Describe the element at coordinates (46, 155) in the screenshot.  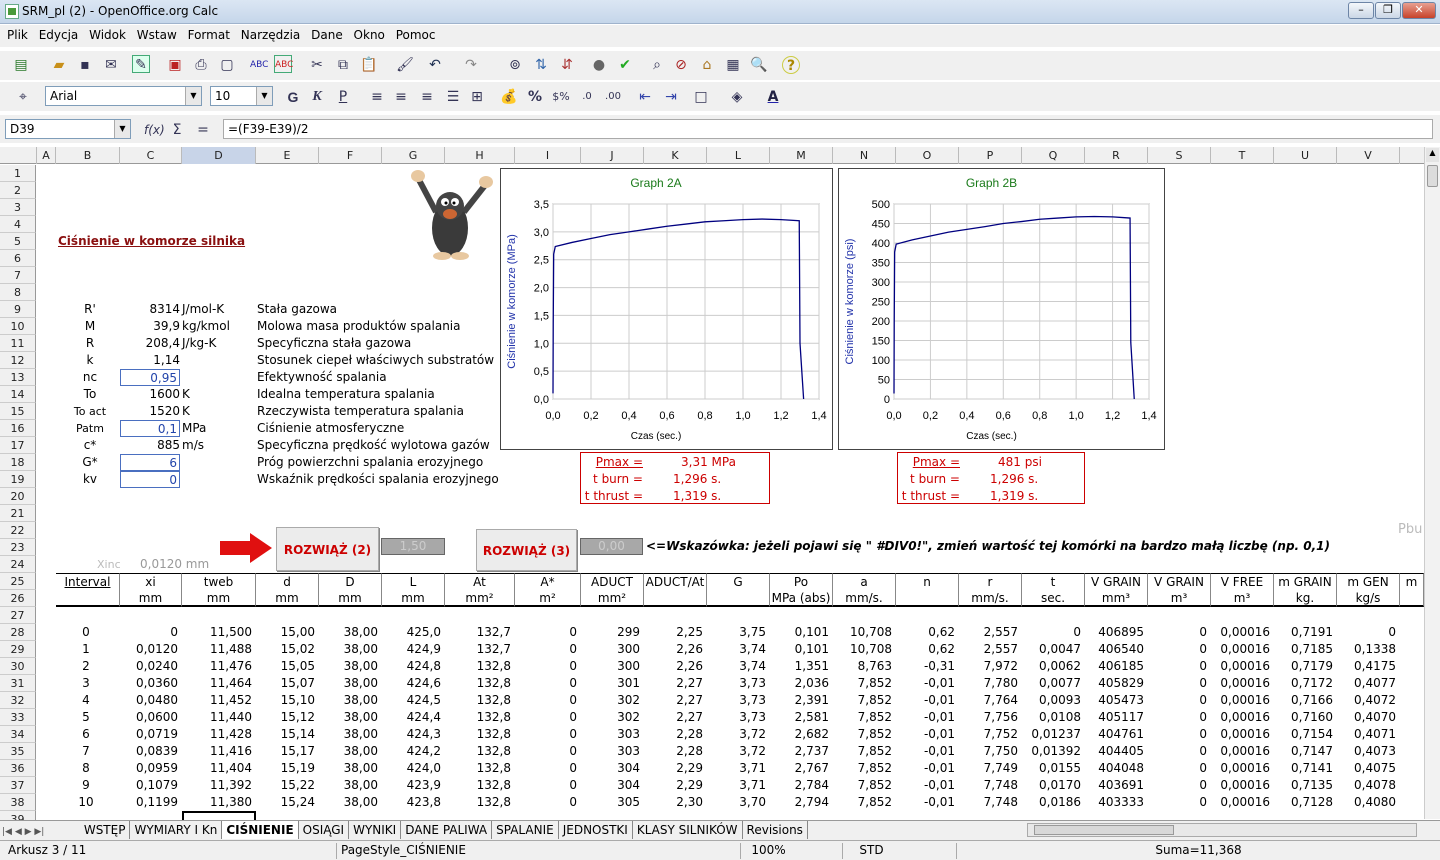
I see `col-header-A: A` at that location.